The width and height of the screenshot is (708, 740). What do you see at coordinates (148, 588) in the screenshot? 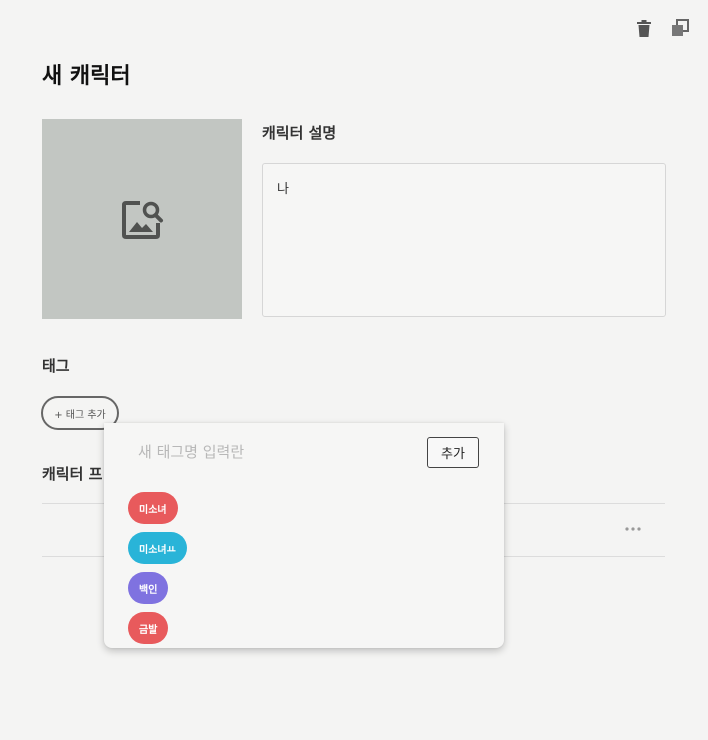
I see `tag-chip: 백인` at bounding box center [148, 588].